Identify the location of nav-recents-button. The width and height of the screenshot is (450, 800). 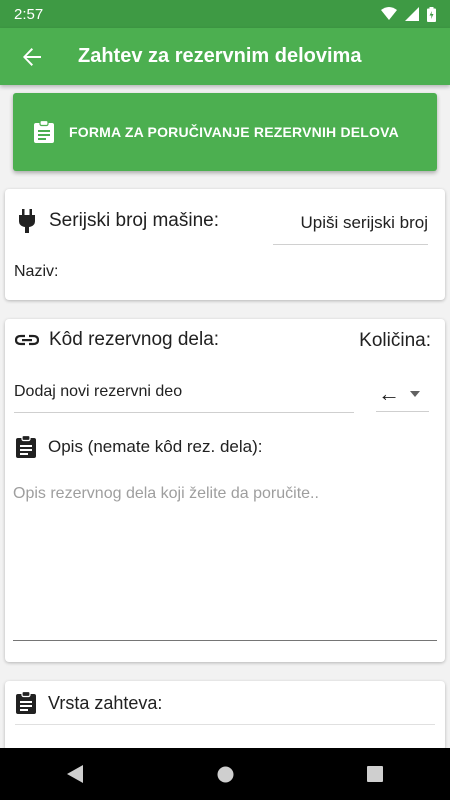
(375, 774).